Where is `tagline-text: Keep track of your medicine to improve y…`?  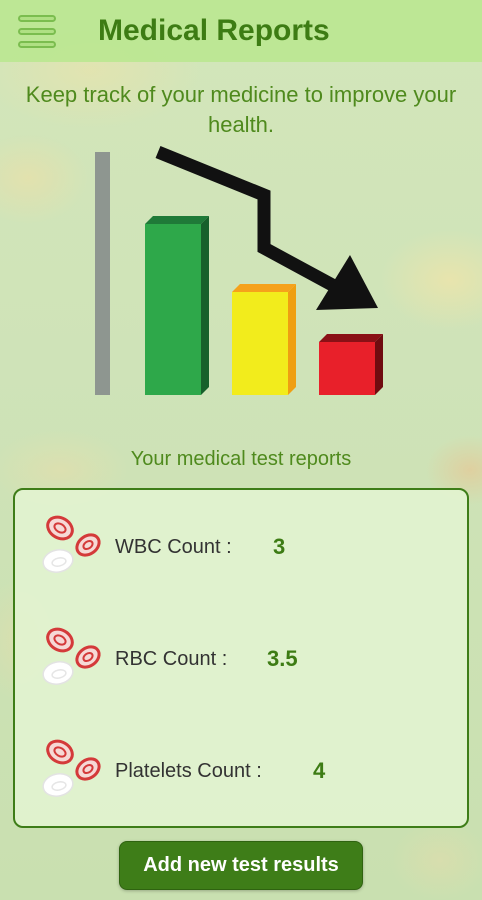
tagline-text: Keep track of your medicine to improve y… is located at coordinates (241, 109).